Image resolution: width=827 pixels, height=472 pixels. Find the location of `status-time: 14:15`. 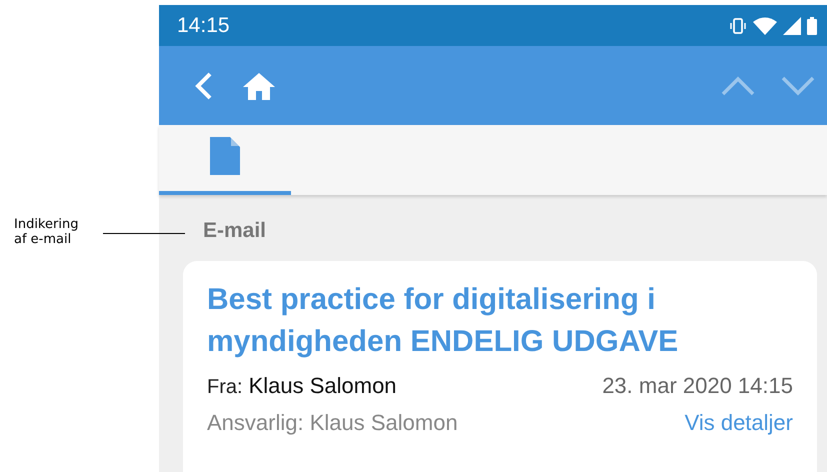

status-time: 14:15 is located at coordinates (203, 26).